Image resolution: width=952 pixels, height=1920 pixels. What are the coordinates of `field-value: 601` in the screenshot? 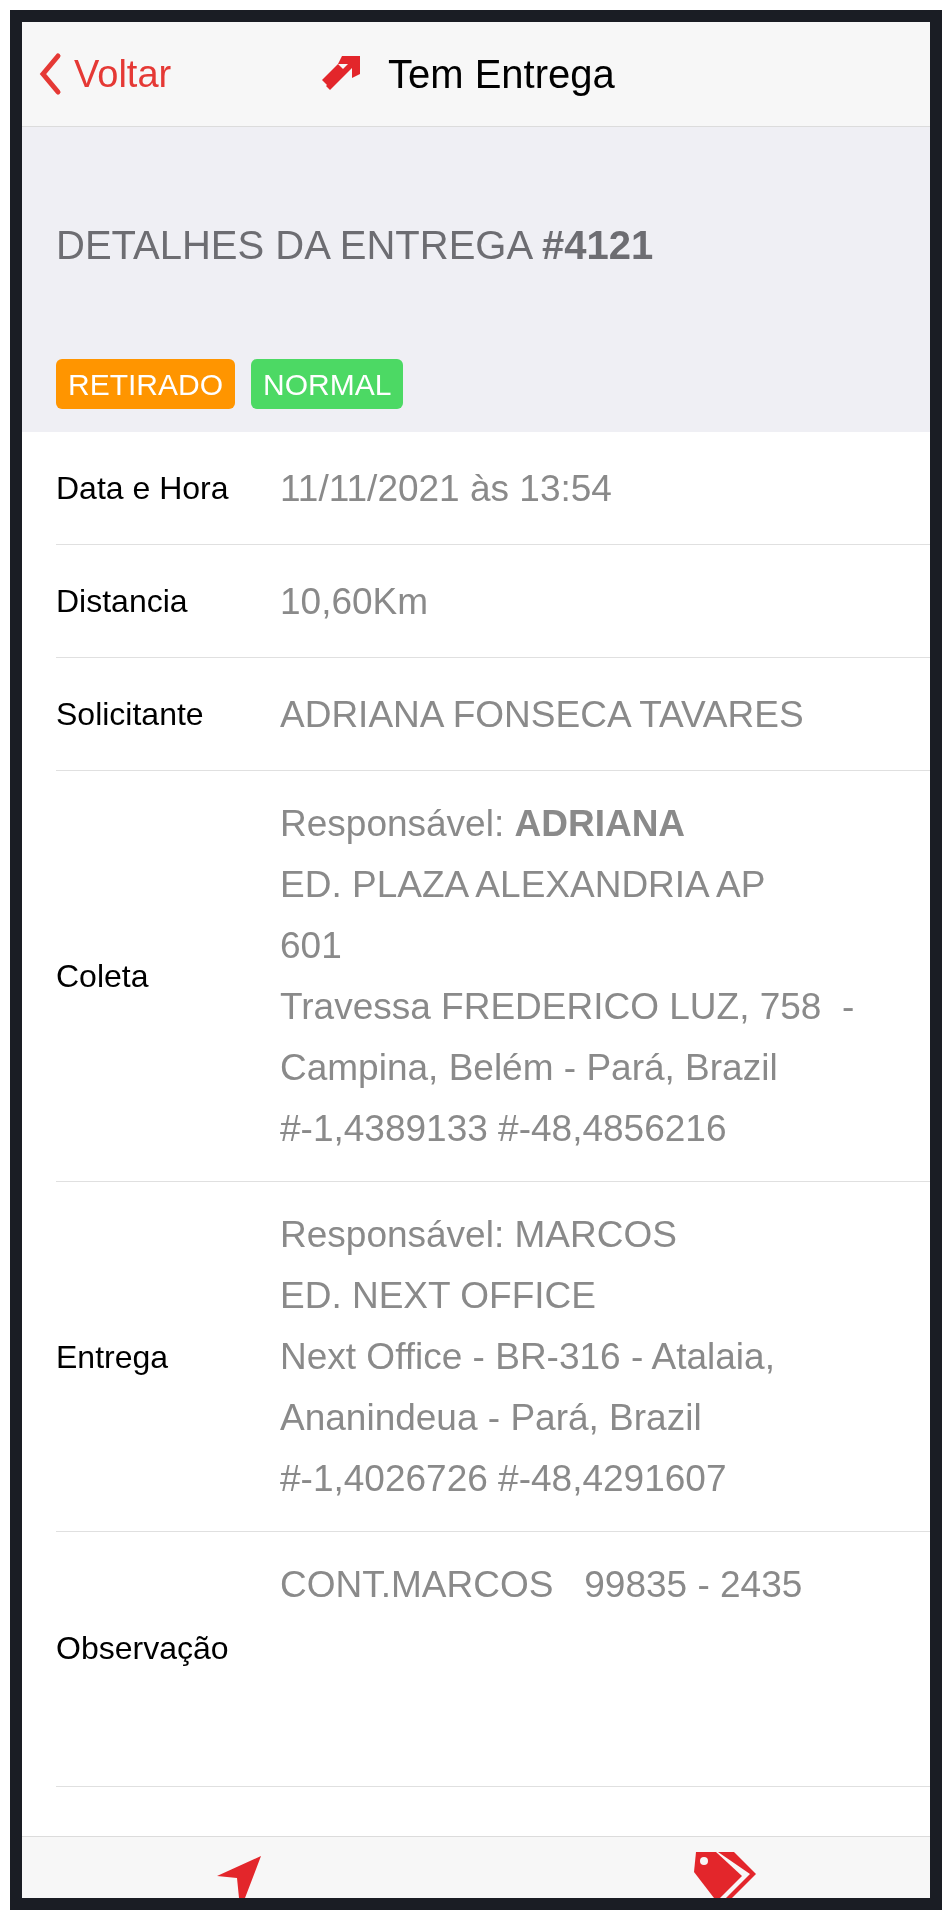 It's located at (311, 946).